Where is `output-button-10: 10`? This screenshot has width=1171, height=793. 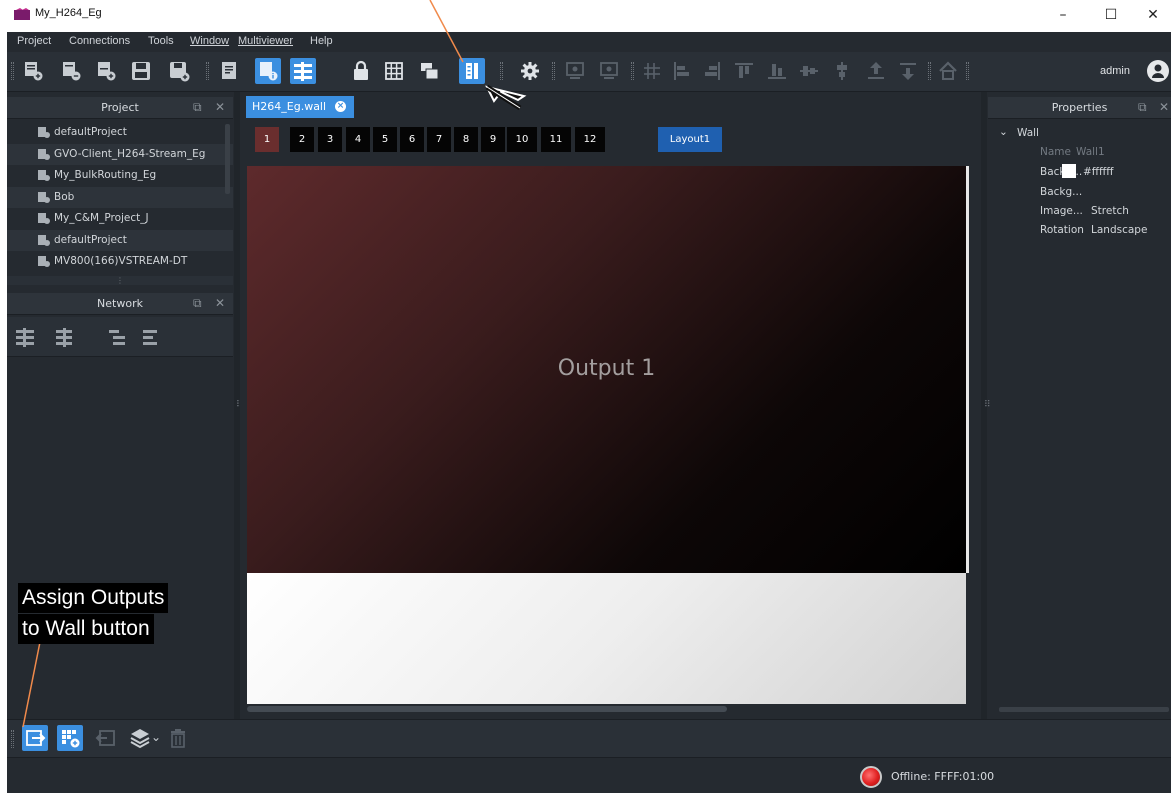 output-button-10: 10 is located at coordinates (522, 139).